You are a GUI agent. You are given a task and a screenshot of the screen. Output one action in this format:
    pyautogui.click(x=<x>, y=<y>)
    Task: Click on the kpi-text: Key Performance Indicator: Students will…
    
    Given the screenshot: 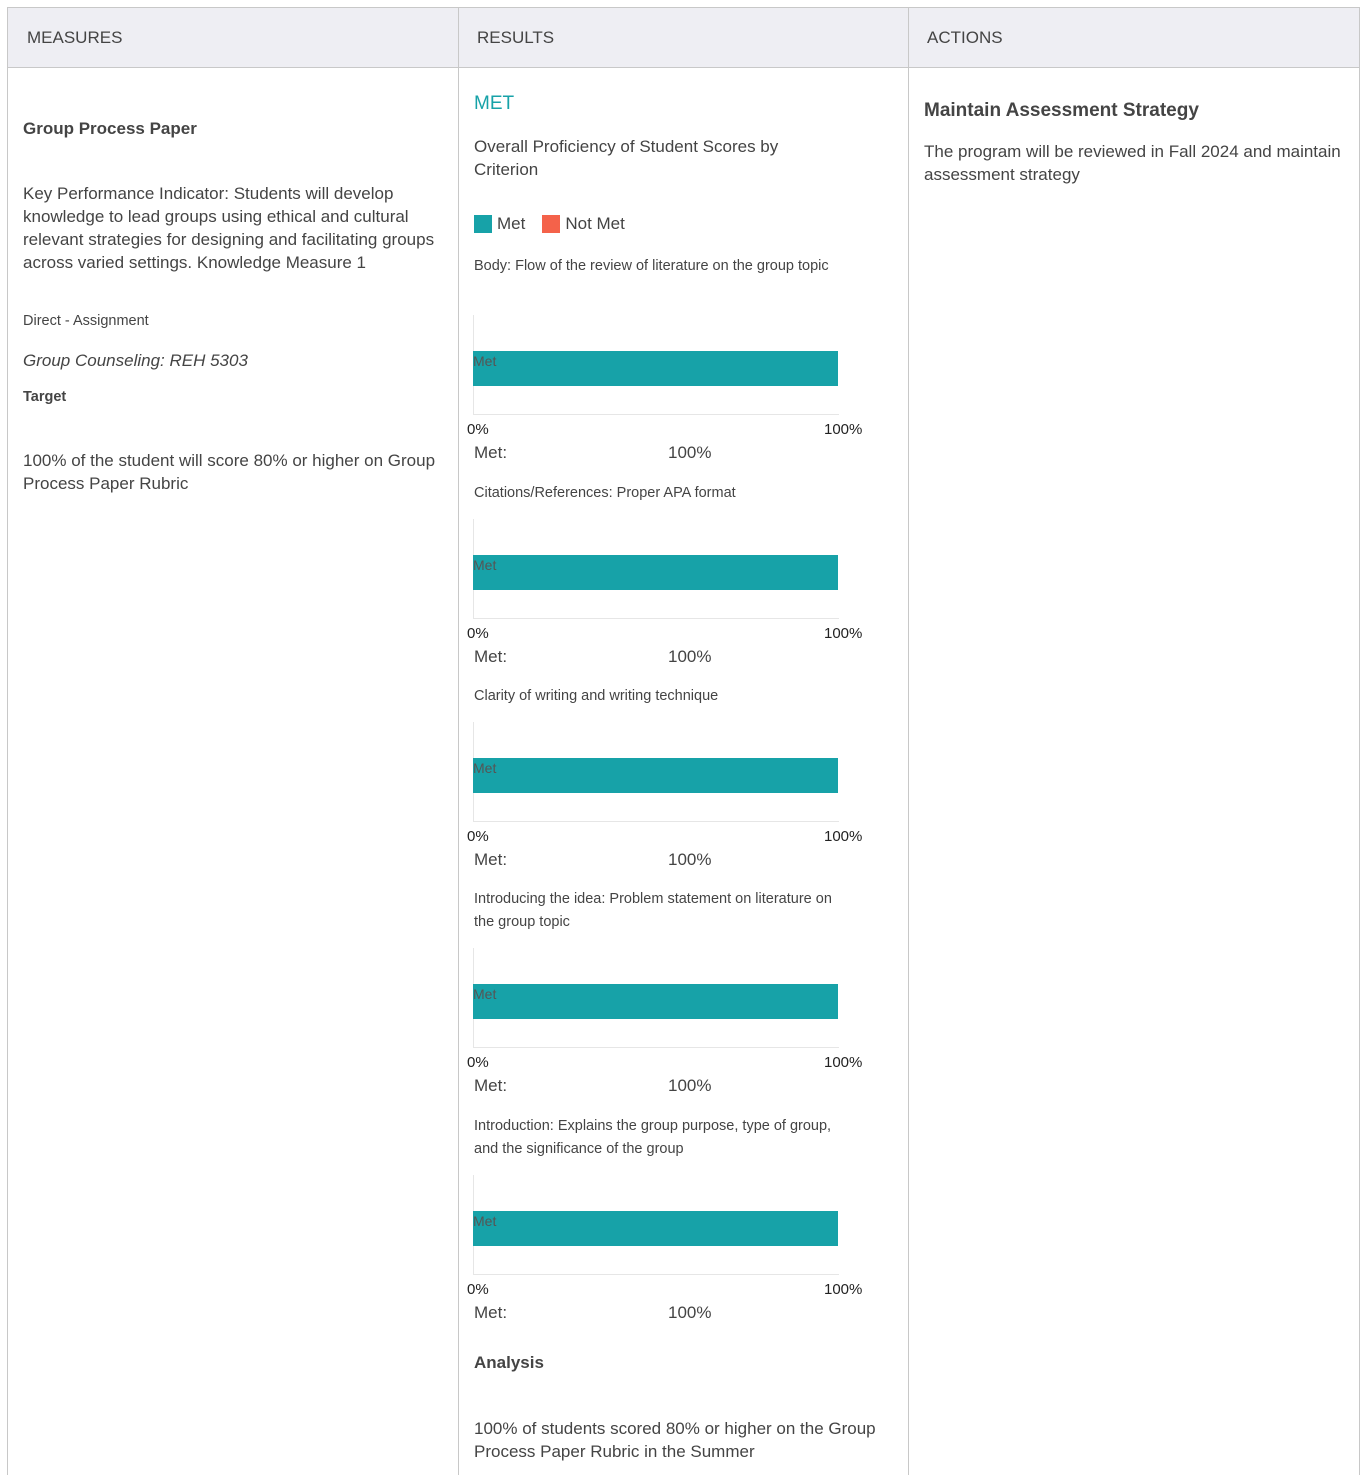 What is the action you would take?
    pyautogui.click(x=229, y=228)
    